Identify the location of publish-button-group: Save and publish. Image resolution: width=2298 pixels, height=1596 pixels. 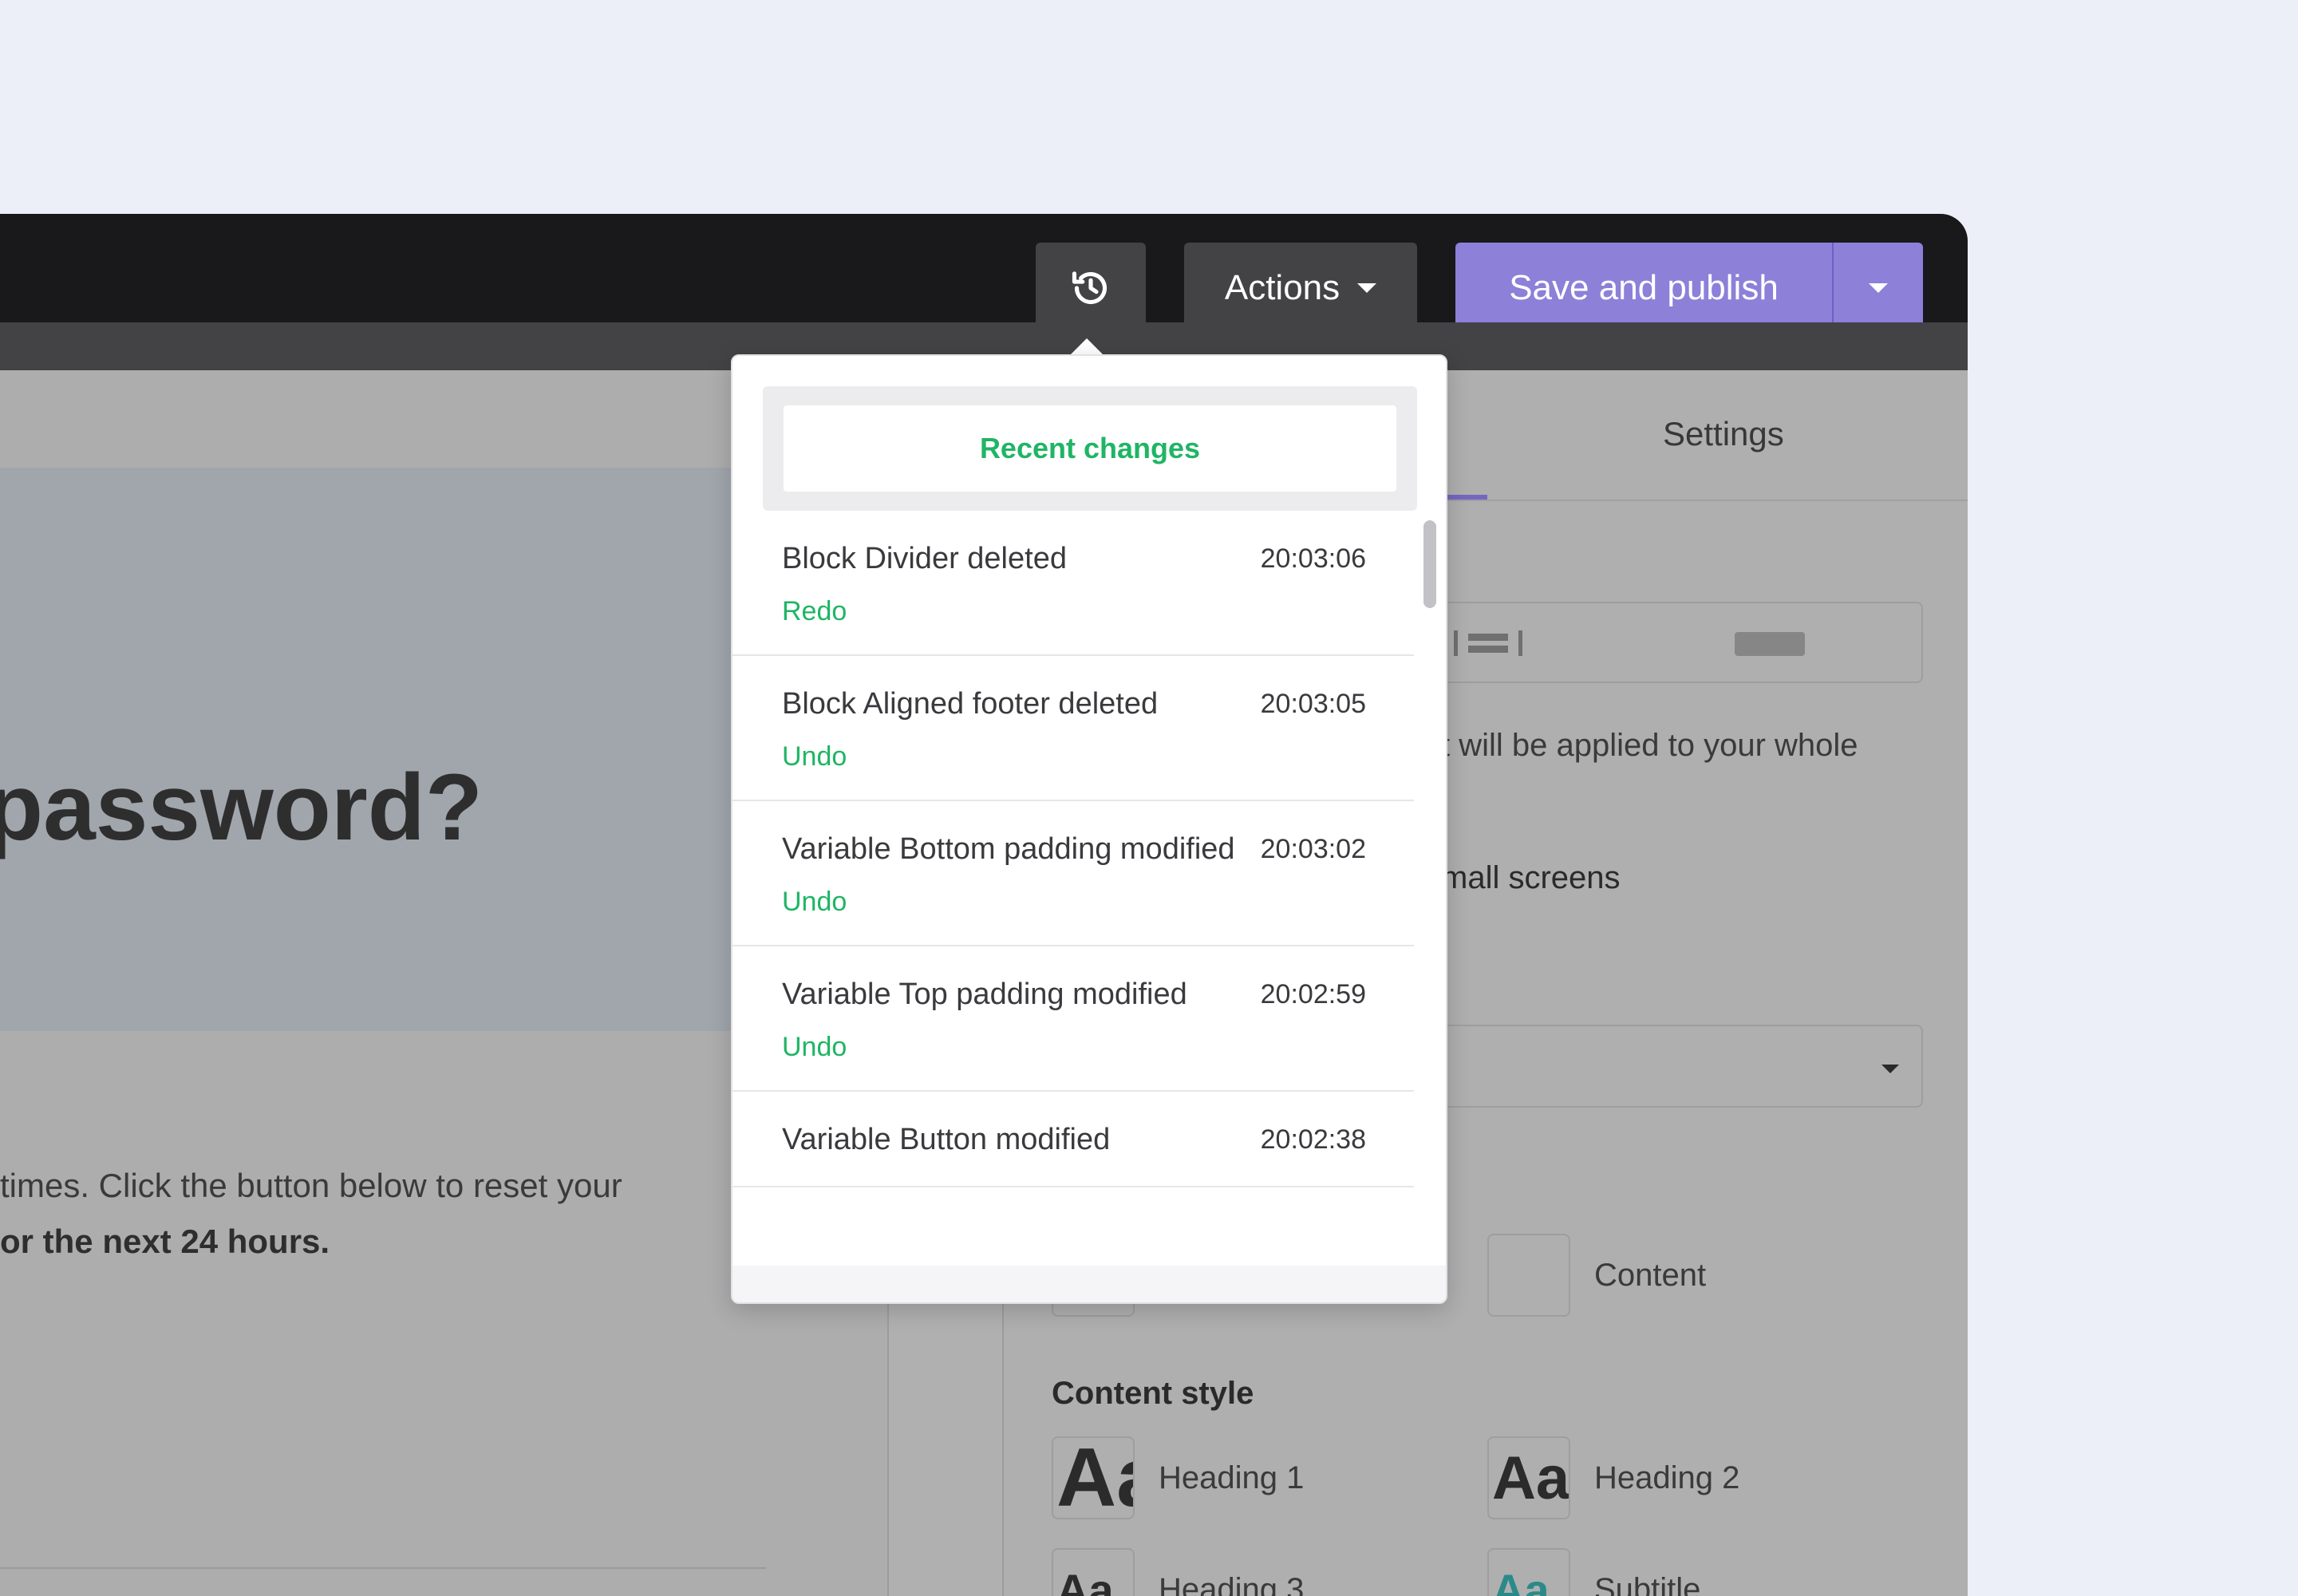
(1689, 288).